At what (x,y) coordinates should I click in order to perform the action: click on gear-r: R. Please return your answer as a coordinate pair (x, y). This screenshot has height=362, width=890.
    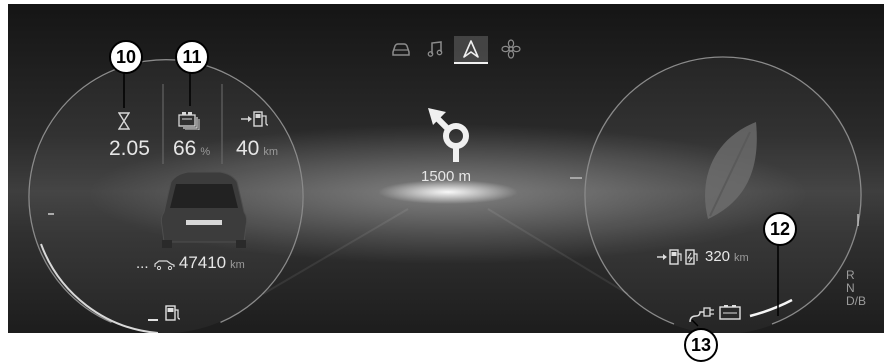
    Looking at the image, I should click on (850, 275).